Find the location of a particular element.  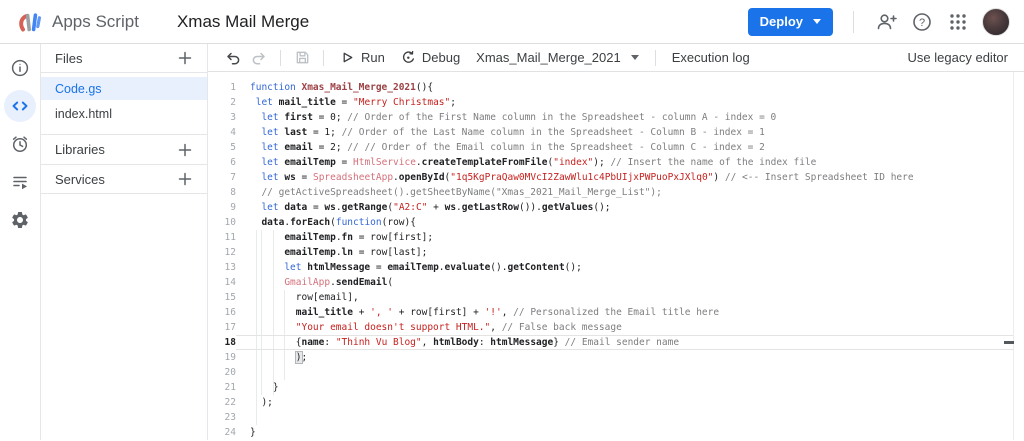

run-label: Run is located at coordinates (373, 57).